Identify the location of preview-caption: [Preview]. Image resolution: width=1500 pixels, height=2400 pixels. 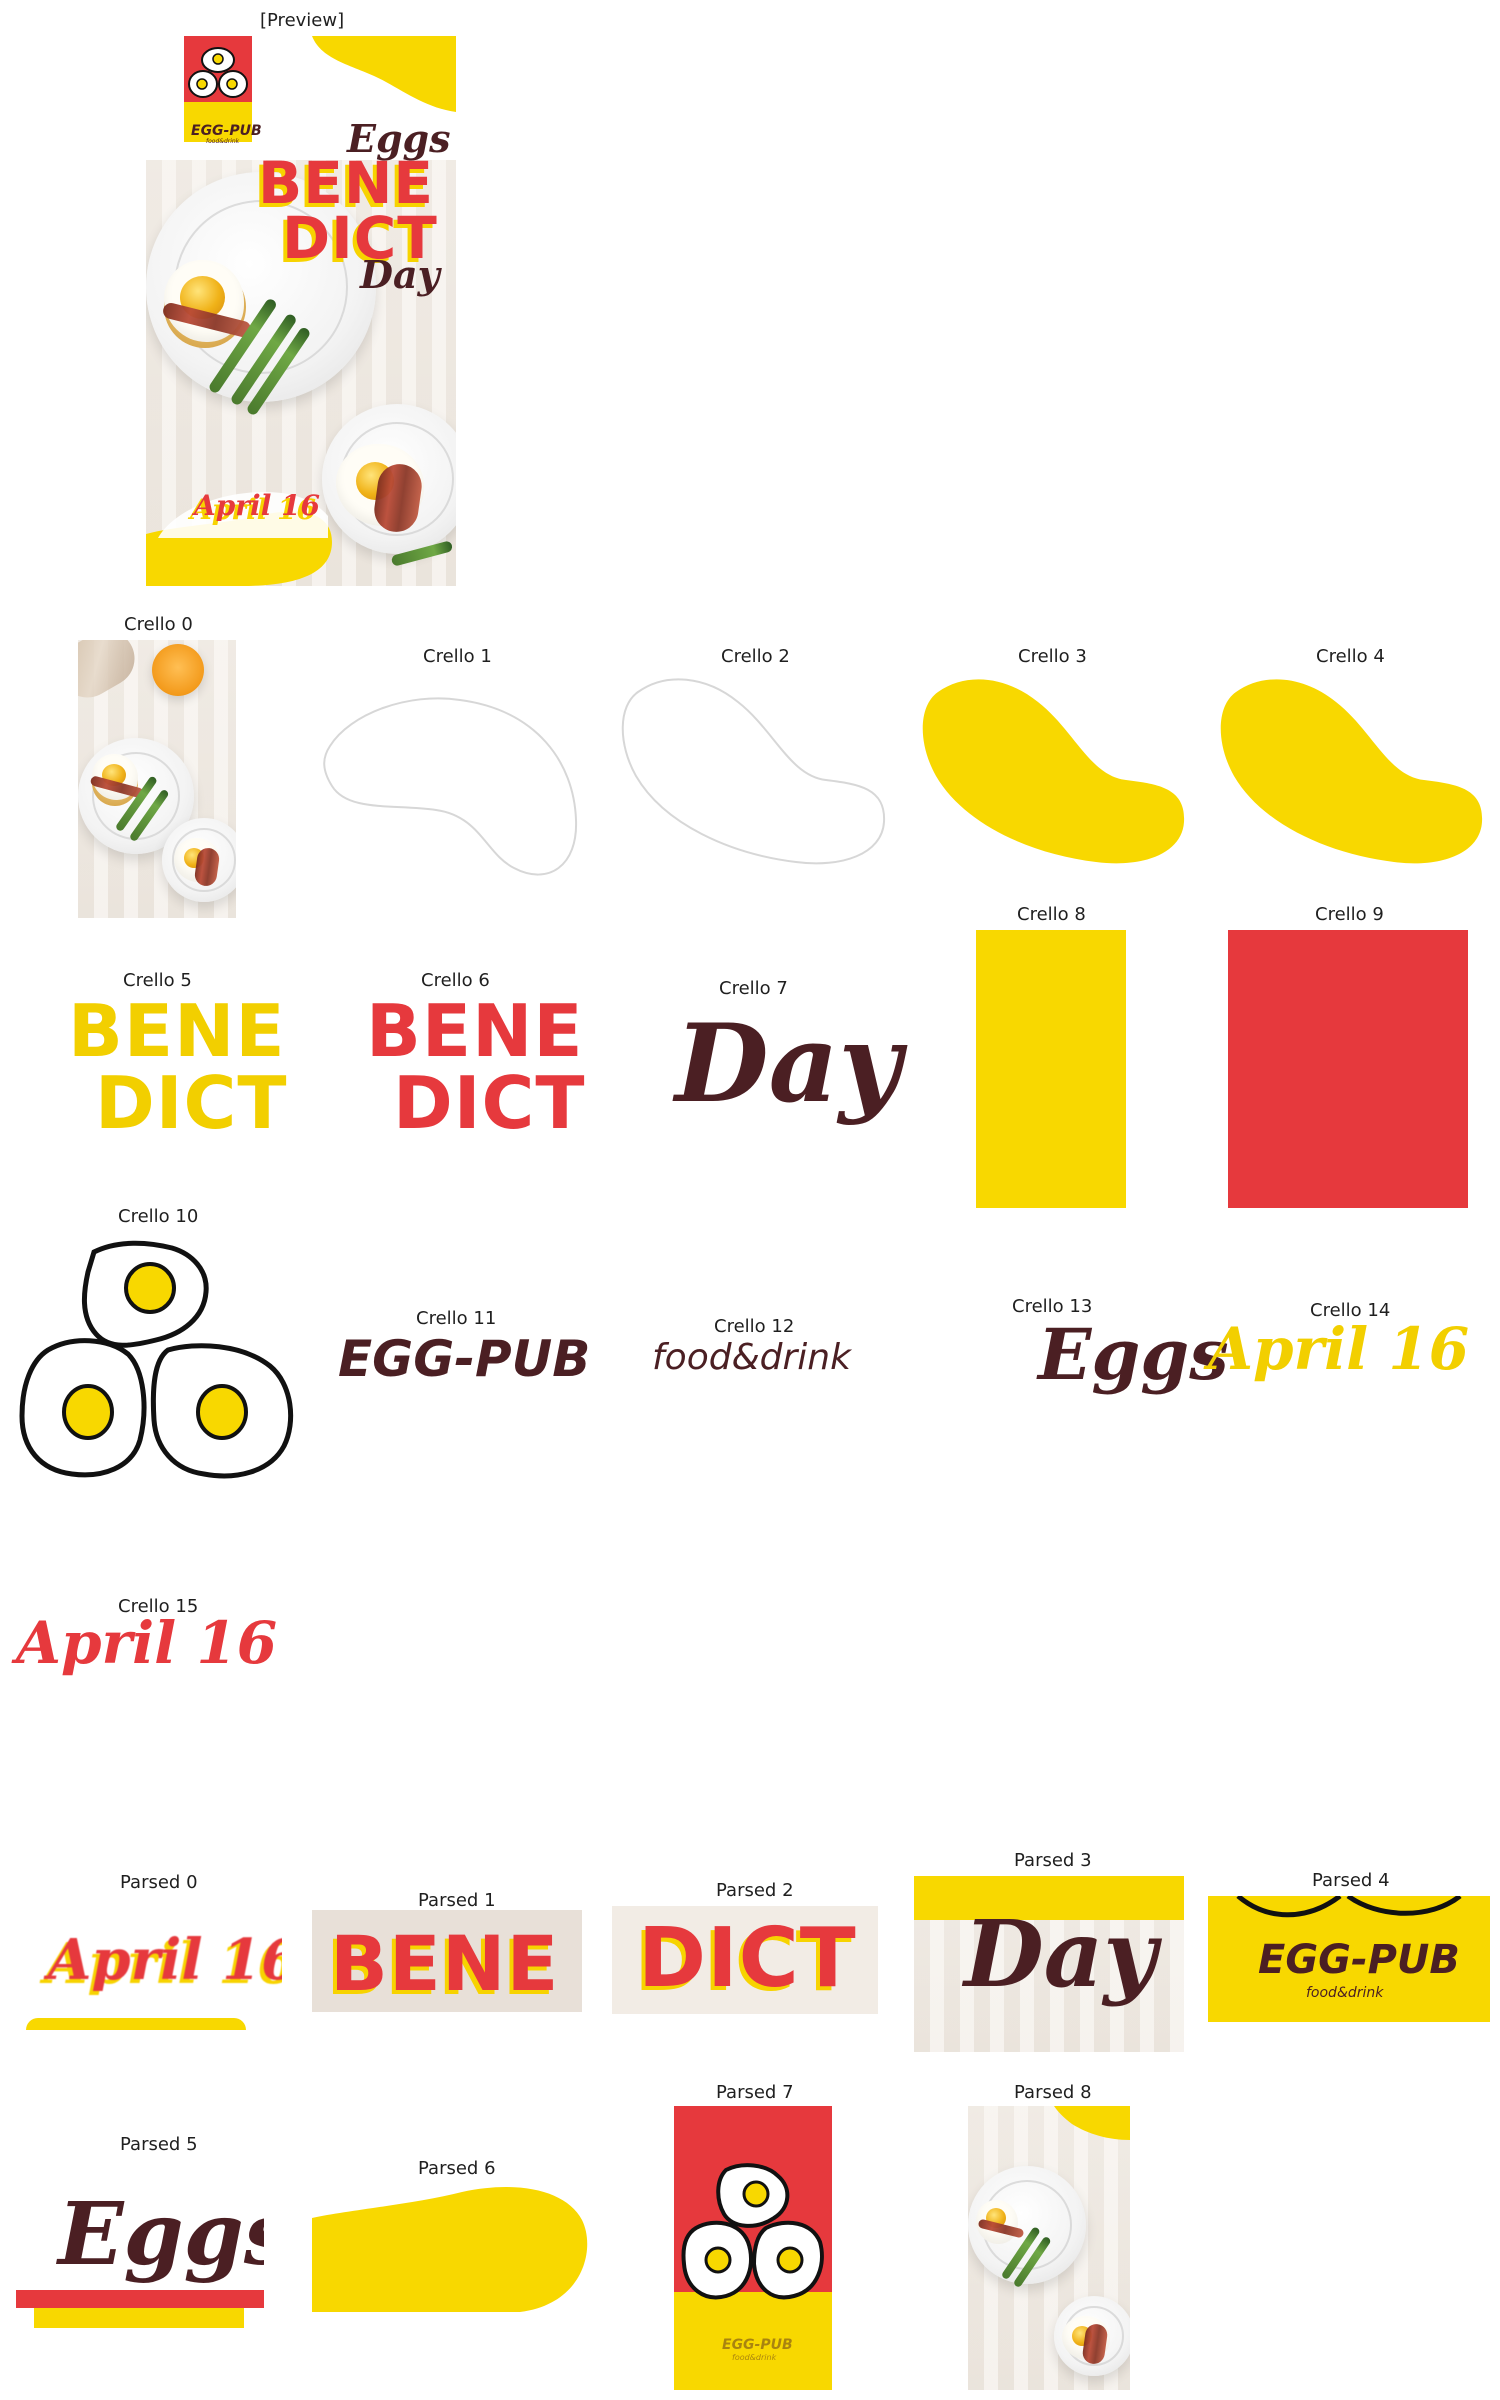
(302, 20).